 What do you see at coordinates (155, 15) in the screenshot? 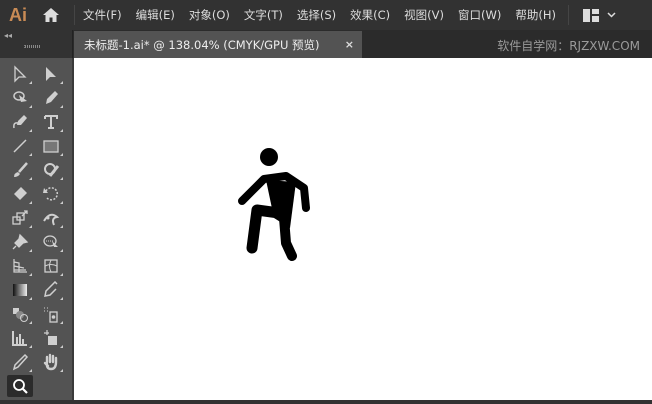
I see `menu-edit: 编辑(E)` at bounding box center [155, 15].